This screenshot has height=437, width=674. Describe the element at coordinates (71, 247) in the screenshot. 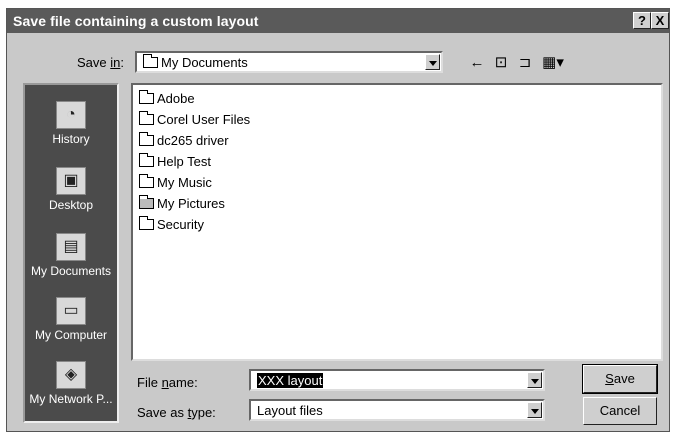

I see `my-documents-icon: ▤` at that location.